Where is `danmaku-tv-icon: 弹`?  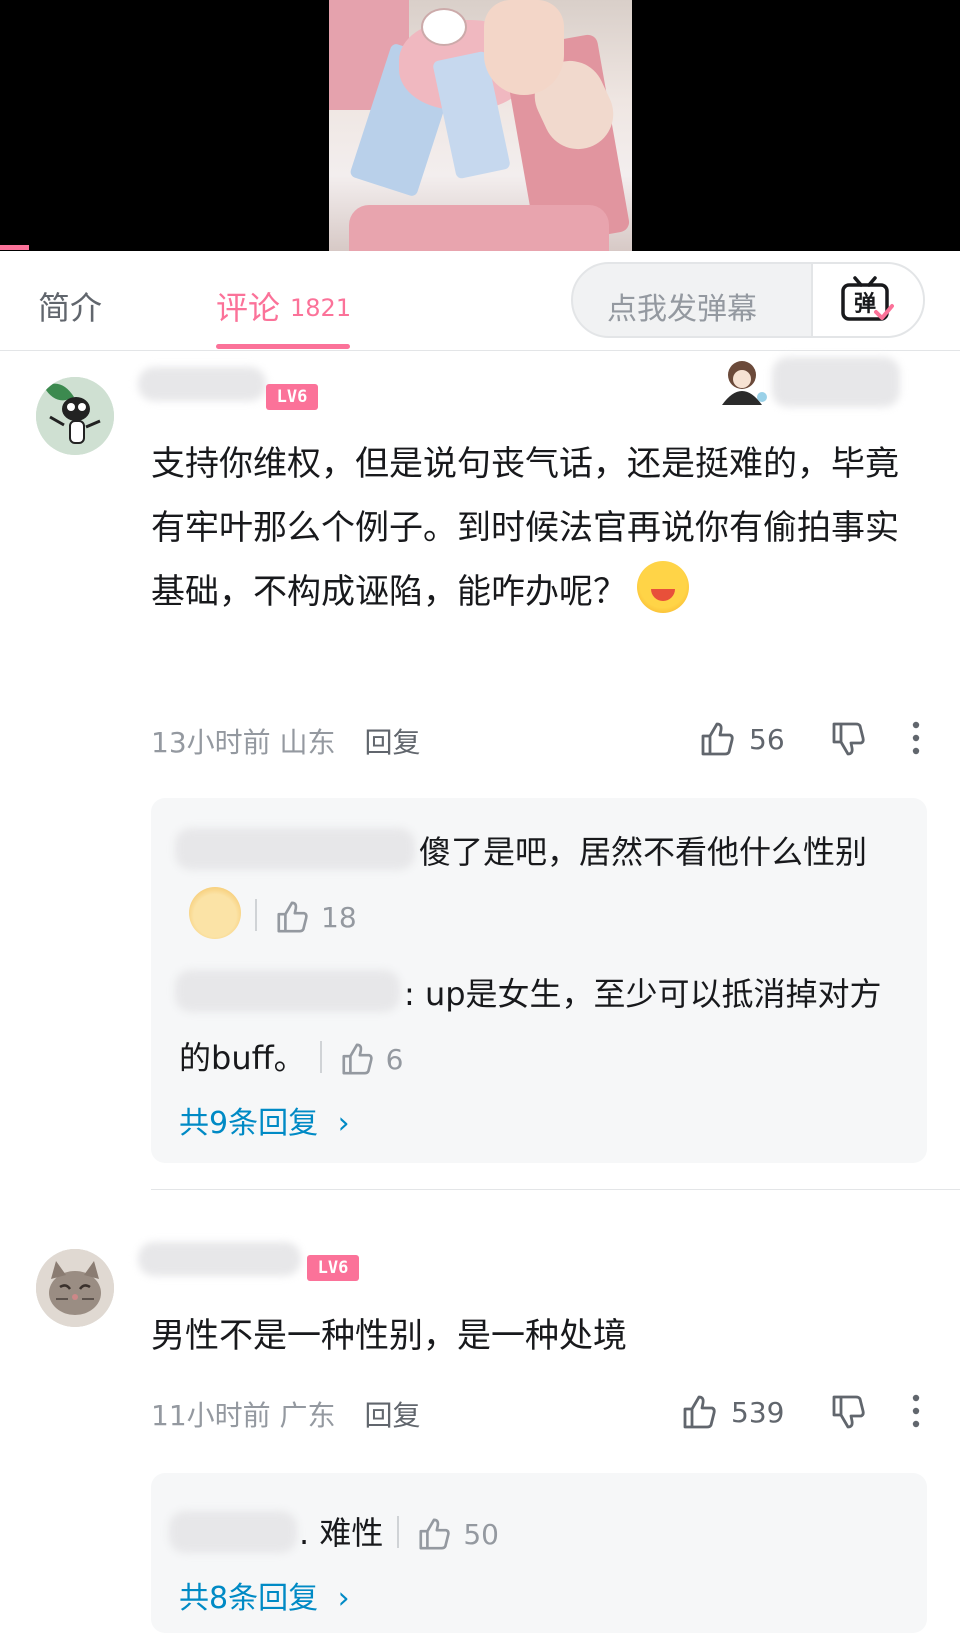 danmaku-tv-icon: 弹 is located at coordinates (867, 298).